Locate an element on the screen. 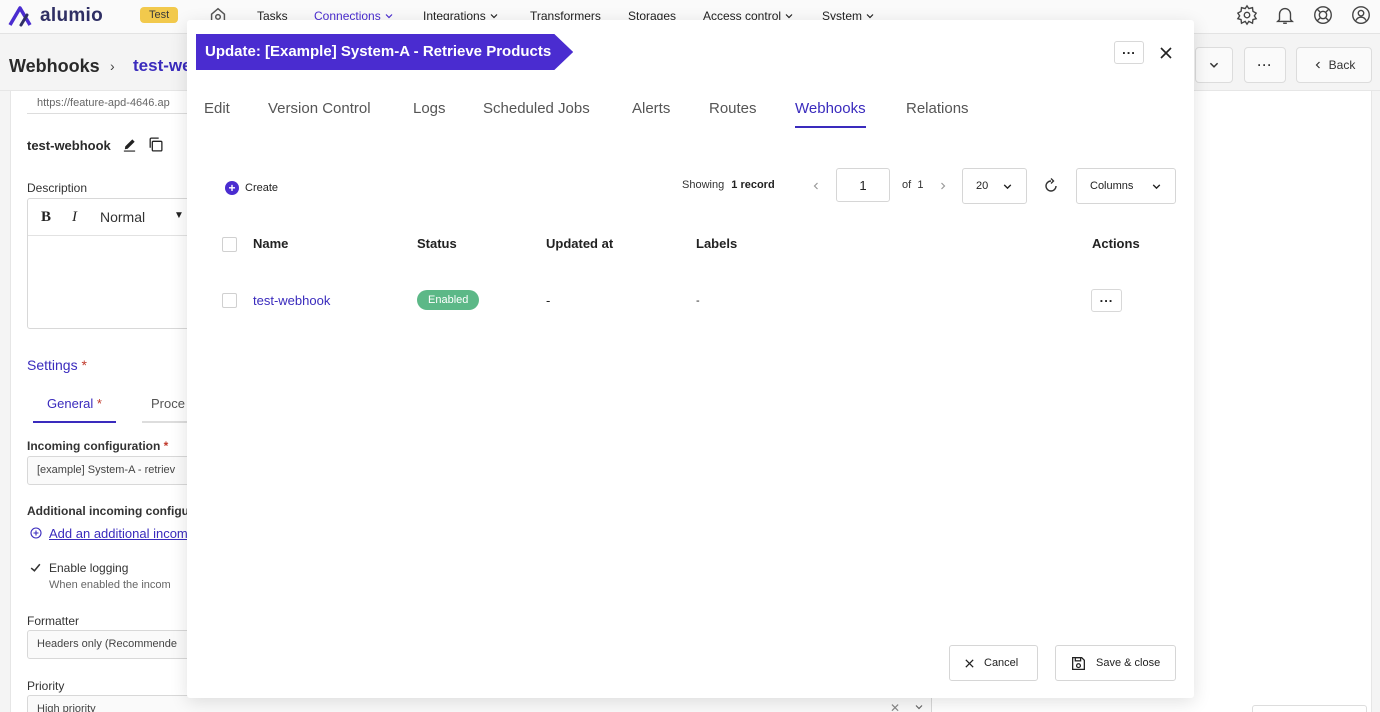 This screenshot has height=712, width=1380. enable-logging-label: Enable logging is located at coordinates (89, 568).